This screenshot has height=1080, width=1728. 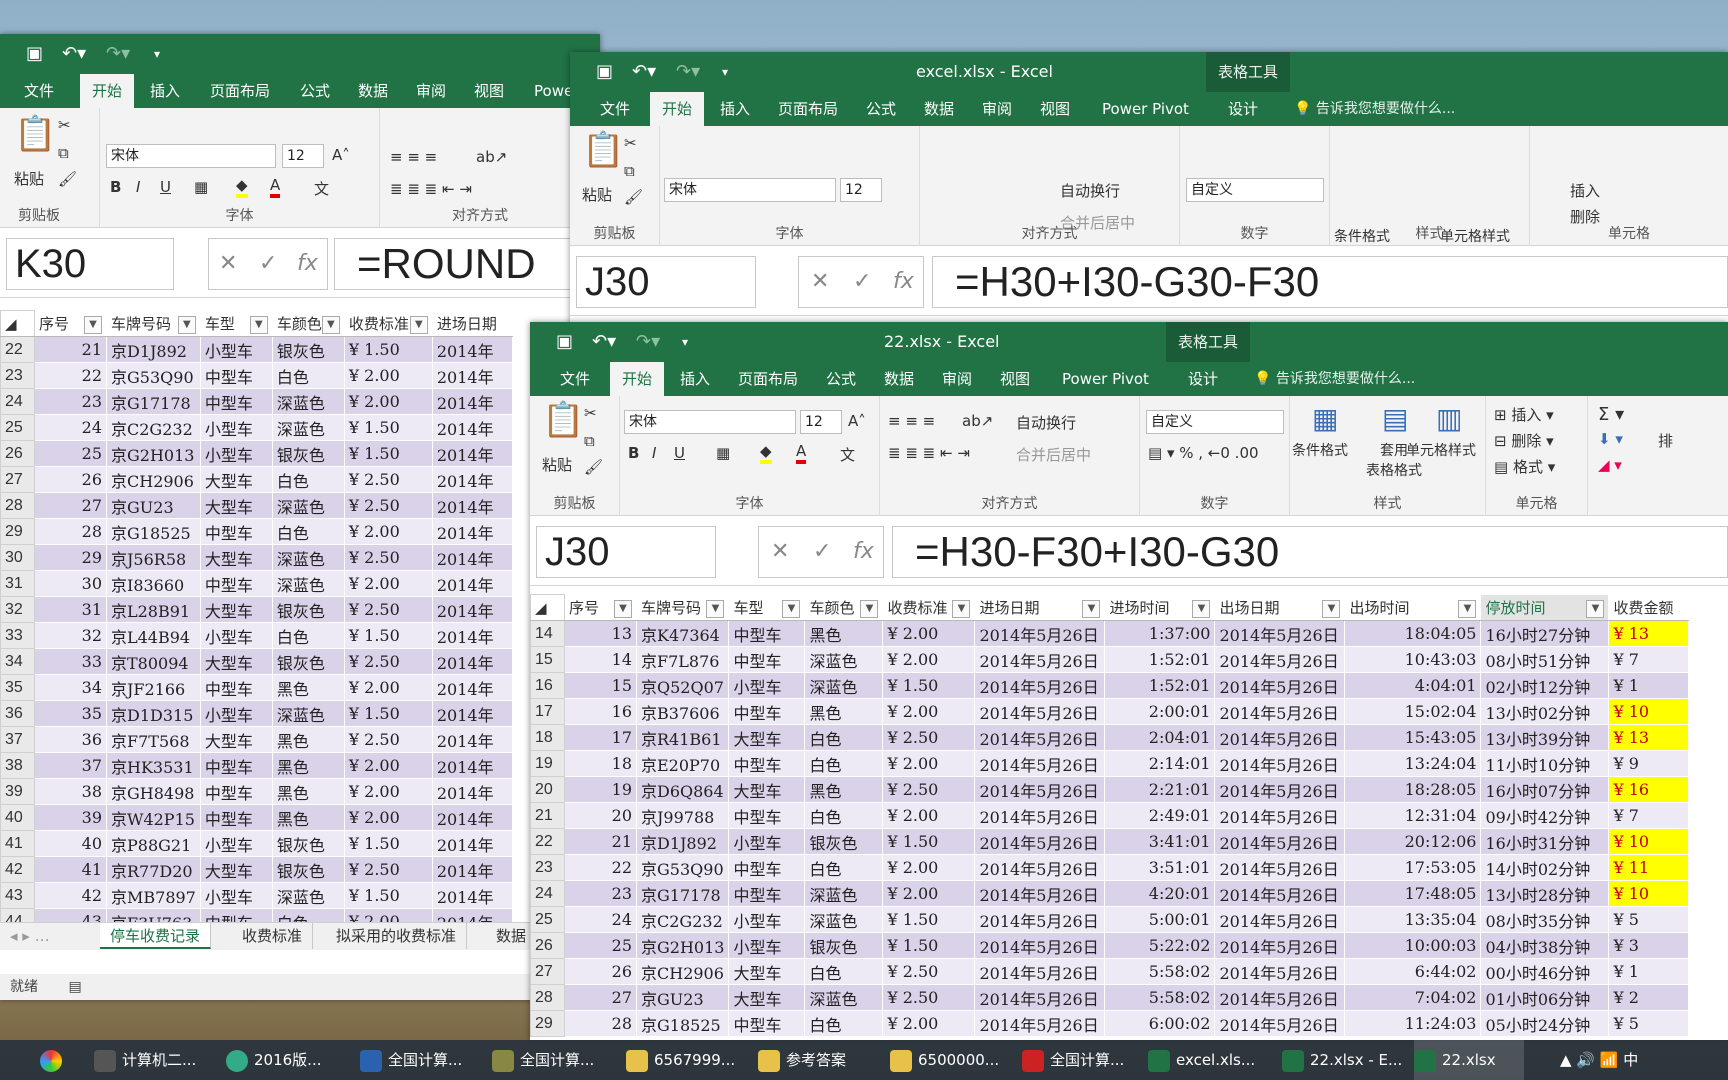 I want to click on row-header: 42, so click(x=17, y=869).